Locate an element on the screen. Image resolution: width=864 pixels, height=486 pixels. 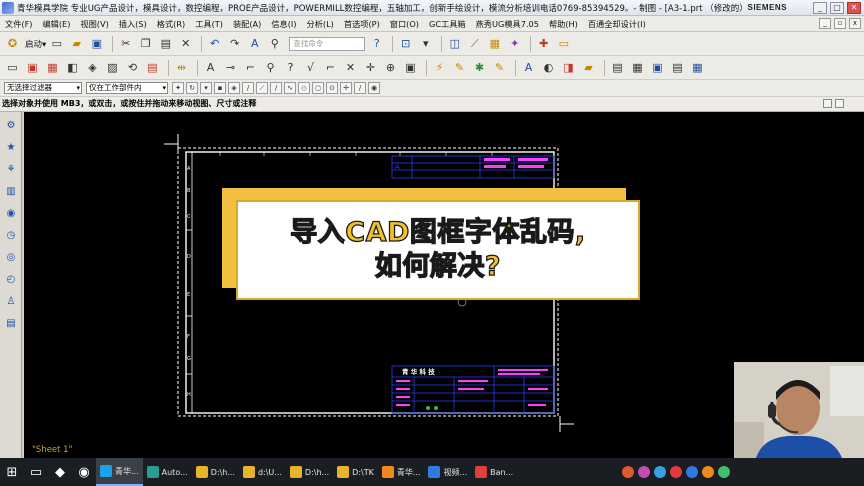
object-display-icon: ◐ is located at coordinates (548, 67).